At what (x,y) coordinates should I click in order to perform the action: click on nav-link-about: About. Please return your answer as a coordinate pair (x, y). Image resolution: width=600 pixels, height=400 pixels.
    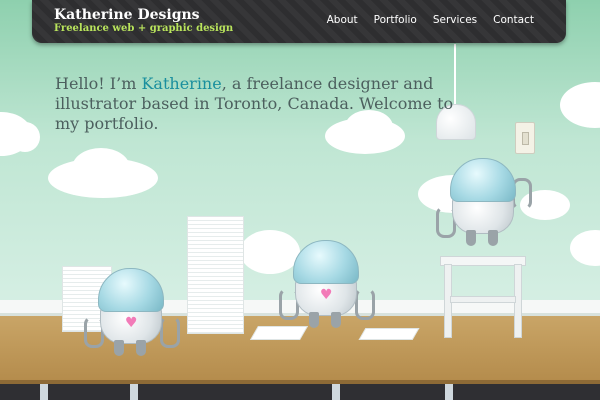
    Looking at the image, I should click on (342, 20).